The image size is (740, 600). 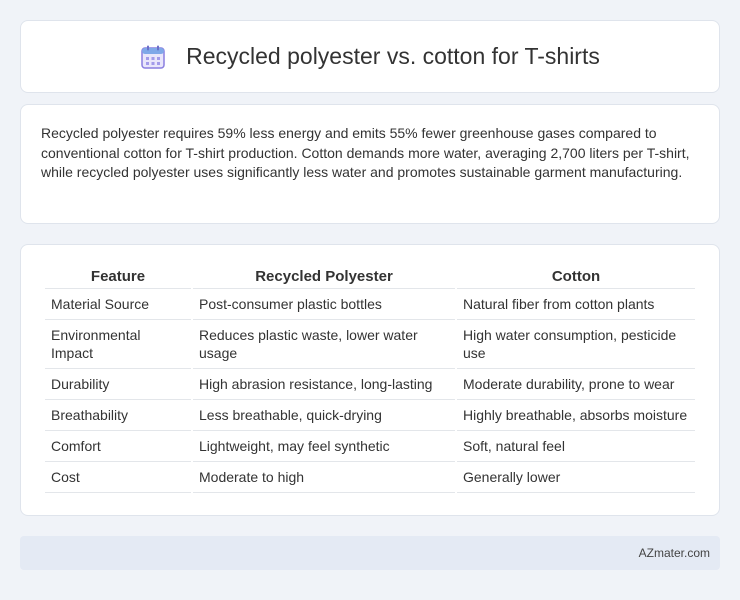 I want to click on cotton-cell: Moderate durability, prone to wear, so click(x=576, y=384).